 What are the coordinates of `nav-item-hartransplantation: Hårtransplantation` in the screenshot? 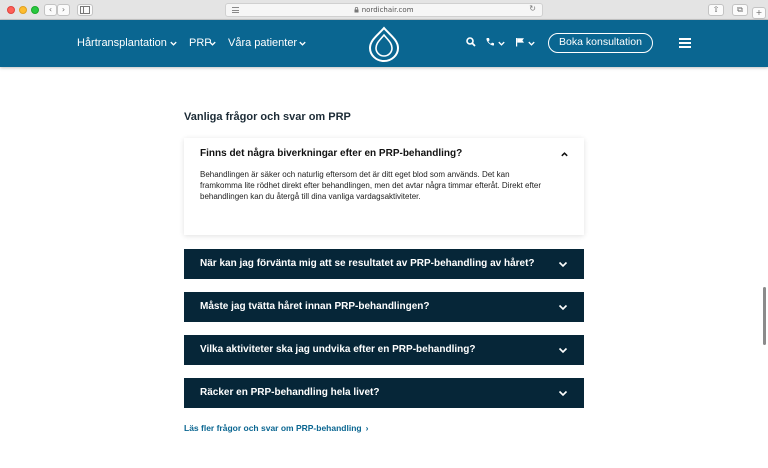 It's located at (122, 43).